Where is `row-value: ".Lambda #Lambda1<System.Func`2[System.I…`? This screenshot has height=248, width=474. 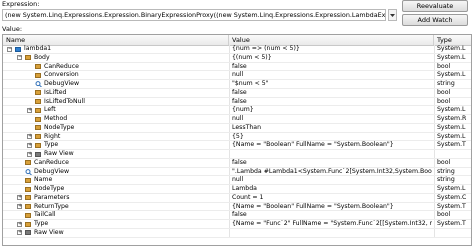
row-value: ".Lambda #Lambda1<System.Func`2[System.I… is located at coordinates (332, 172).